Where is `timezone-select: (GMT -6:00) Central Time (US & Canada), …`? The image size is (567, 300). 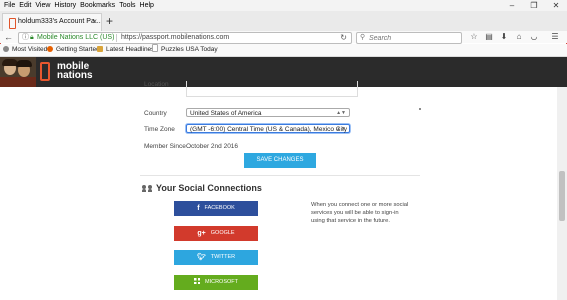 timezone-select: (GMT -6:00) Central Time (US & Canada), … is located at coordinates (268, 128).